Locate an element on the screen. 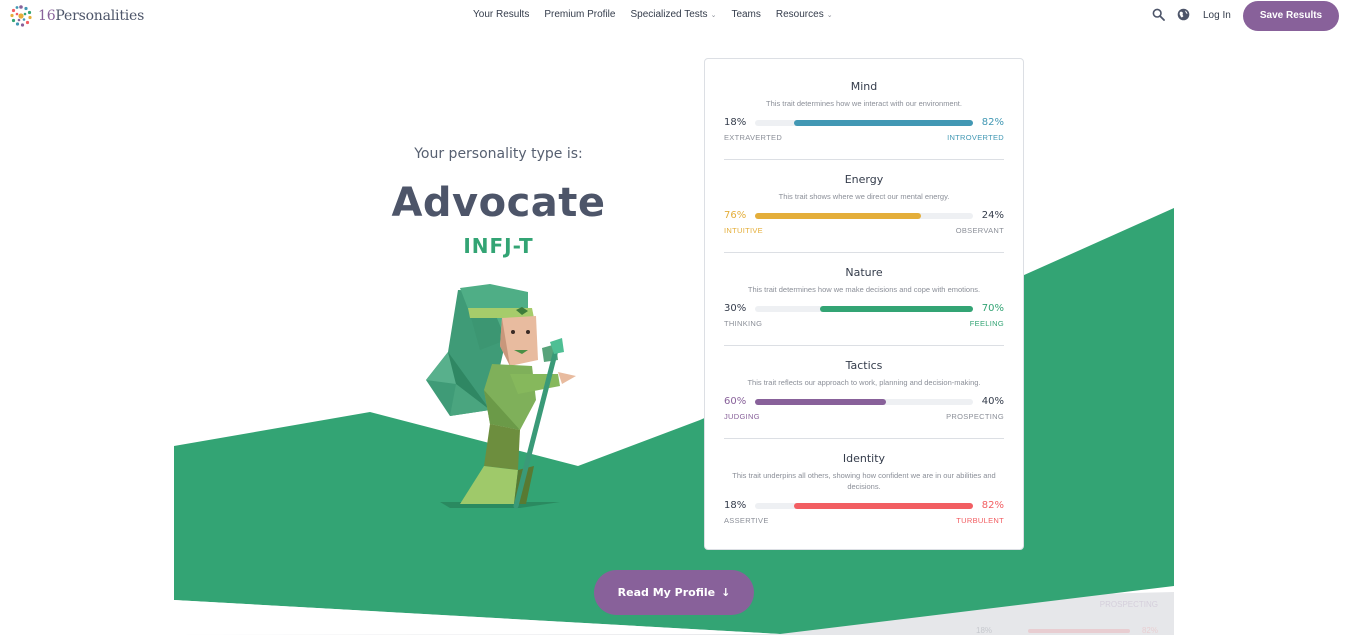 Image resolution: width=1352 pixels, height=635 pixels. trait-title: Tactics is located at coordinates (864, 365).